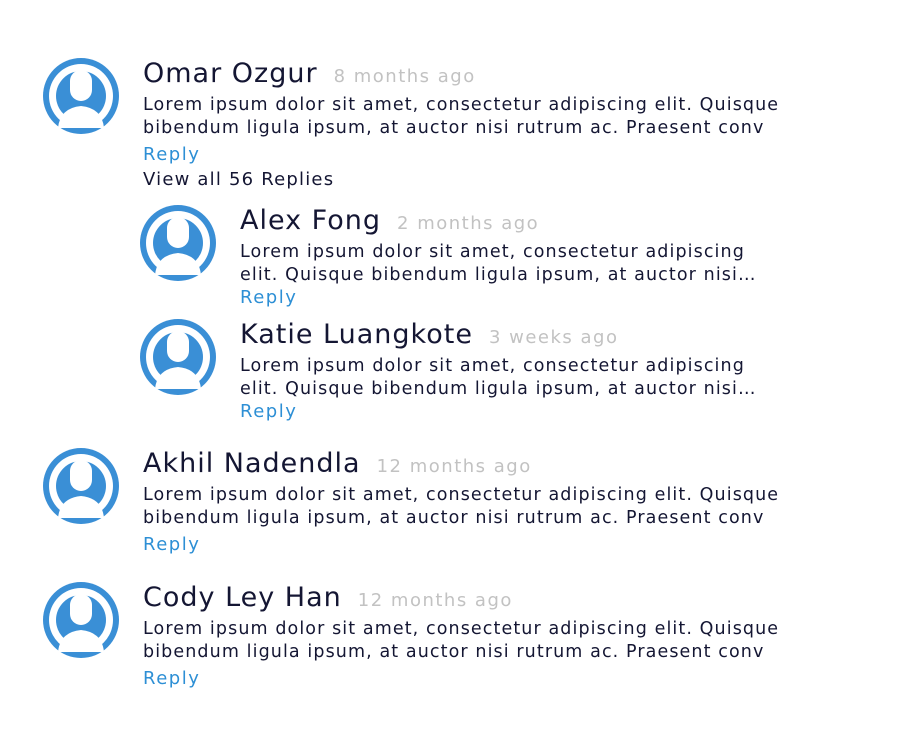  Describe the element at coordinates (404, 76) in the screenshot. I see `timestamp: 8 months ago` at that location.